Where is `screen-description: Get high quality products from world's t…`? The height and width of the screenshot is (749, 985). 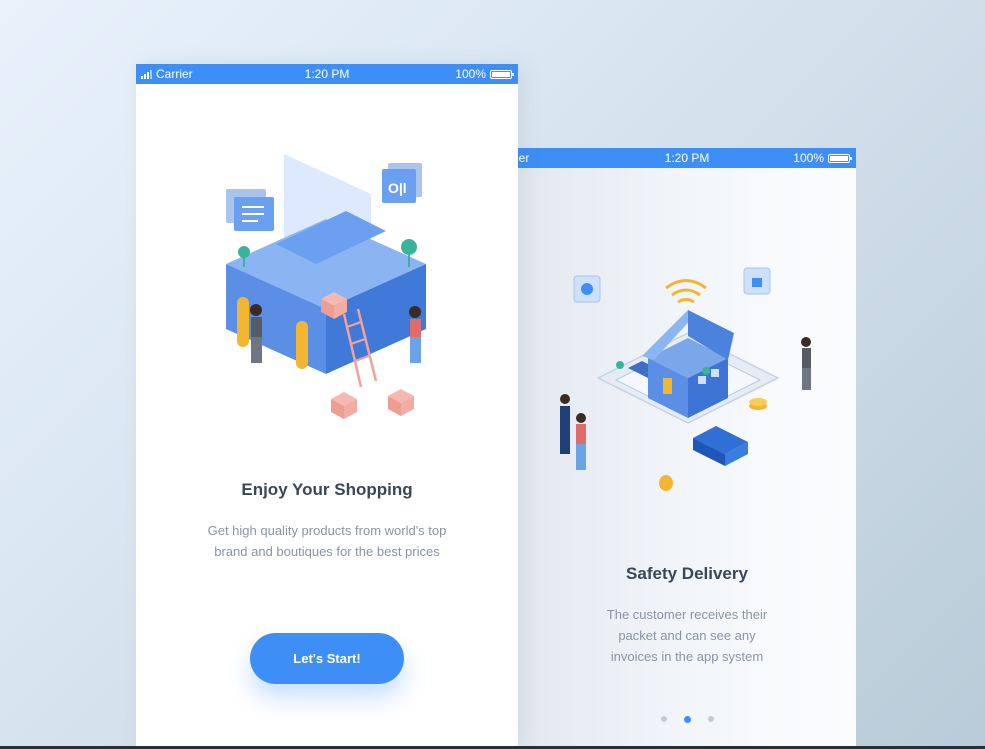 screen-description: Get high quality products from world's t… is located at coordinates (327, 541).